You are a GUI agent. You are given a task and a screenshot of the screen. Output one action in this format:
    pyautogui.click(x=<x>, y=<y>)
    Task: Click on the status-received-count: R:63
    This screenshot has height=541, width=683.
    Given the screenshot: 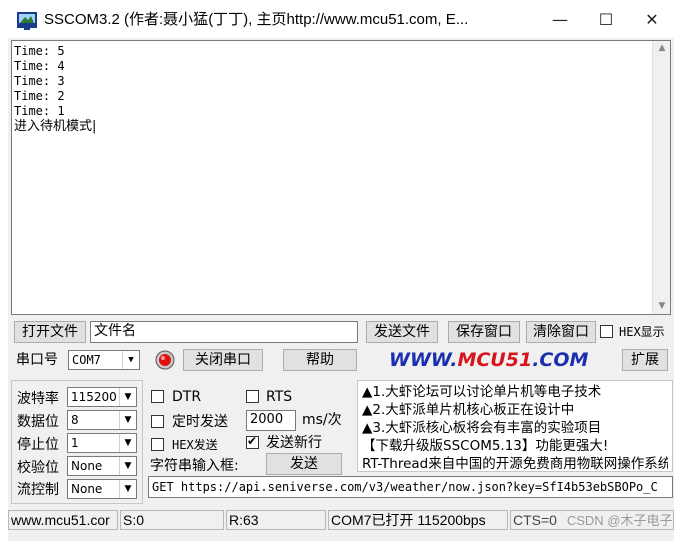 What is the action you would take?
    pyautogui.click(x=276, y=520)
    